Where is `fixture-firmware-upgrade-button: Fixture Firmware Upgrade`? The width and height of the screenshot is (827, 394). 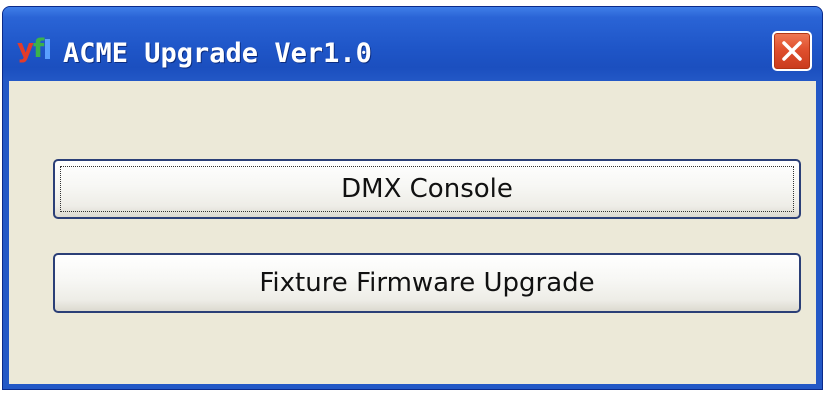
fixture-firmware-upgrade-button: Fixture Firmware Upgrade is located at coordinates (427, 283).